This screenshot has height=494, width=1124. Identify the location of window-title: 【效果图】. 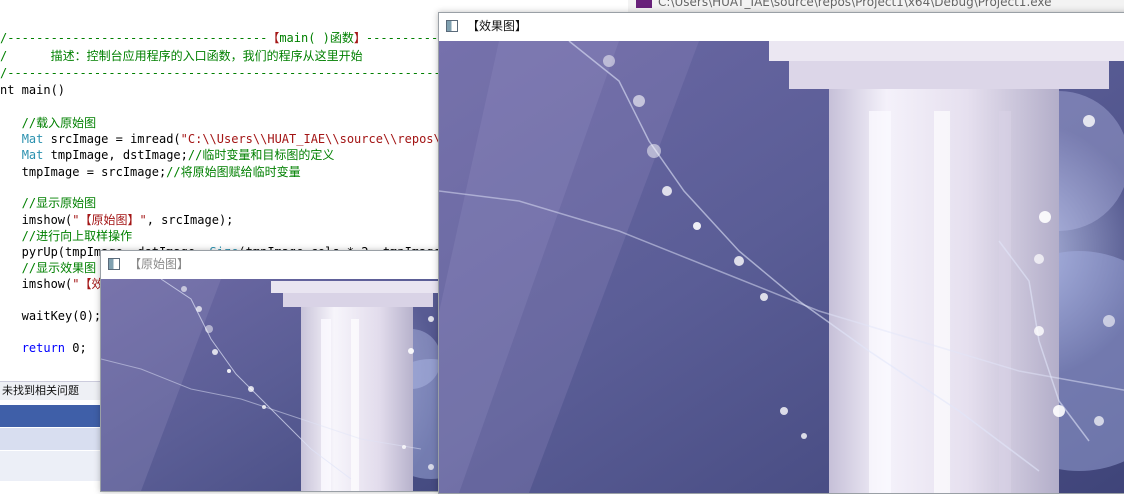
(497, 26).